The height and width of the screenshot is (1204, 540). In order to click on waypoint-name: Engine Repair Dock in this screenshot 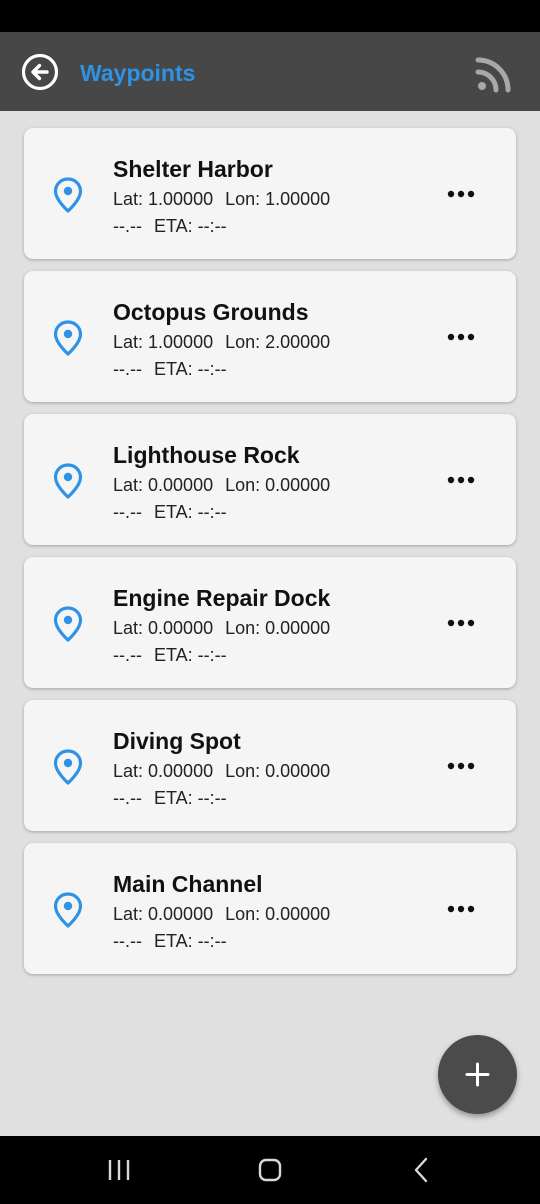, I will do `click(222, 598)`.